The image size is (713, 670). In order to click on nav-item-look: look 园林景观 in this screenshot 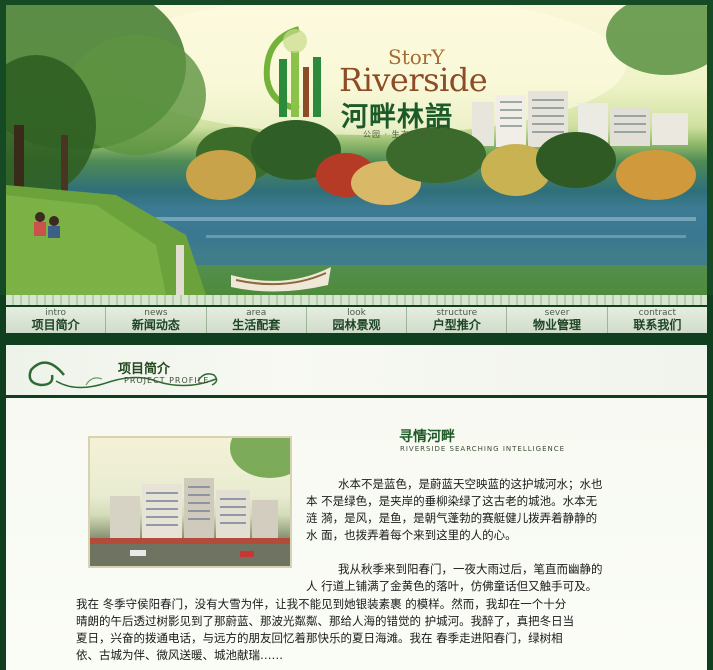, I will do `click(357, 320)`.